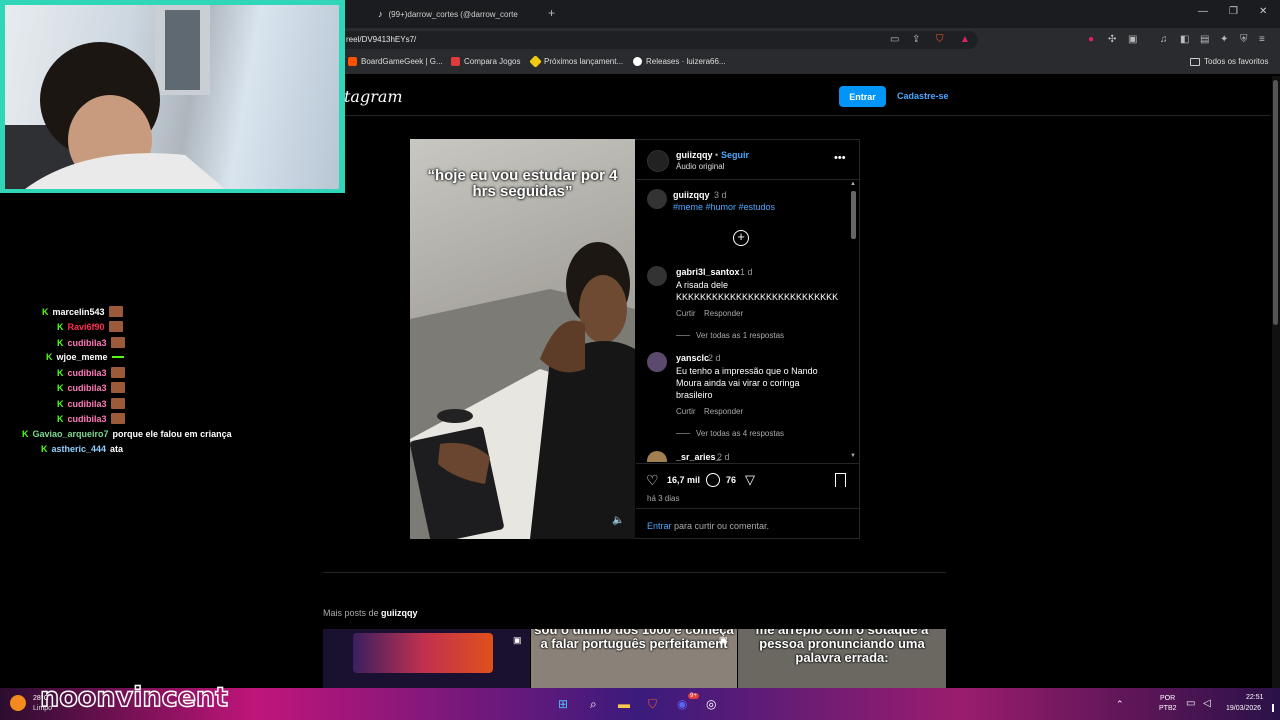 This screenshot has width=1280, height=720. What do you see at coordinates (1229, 61) in the screenshot?
I see `all-favorites: Todos os favoritos` at bounding box center [1229, 61].